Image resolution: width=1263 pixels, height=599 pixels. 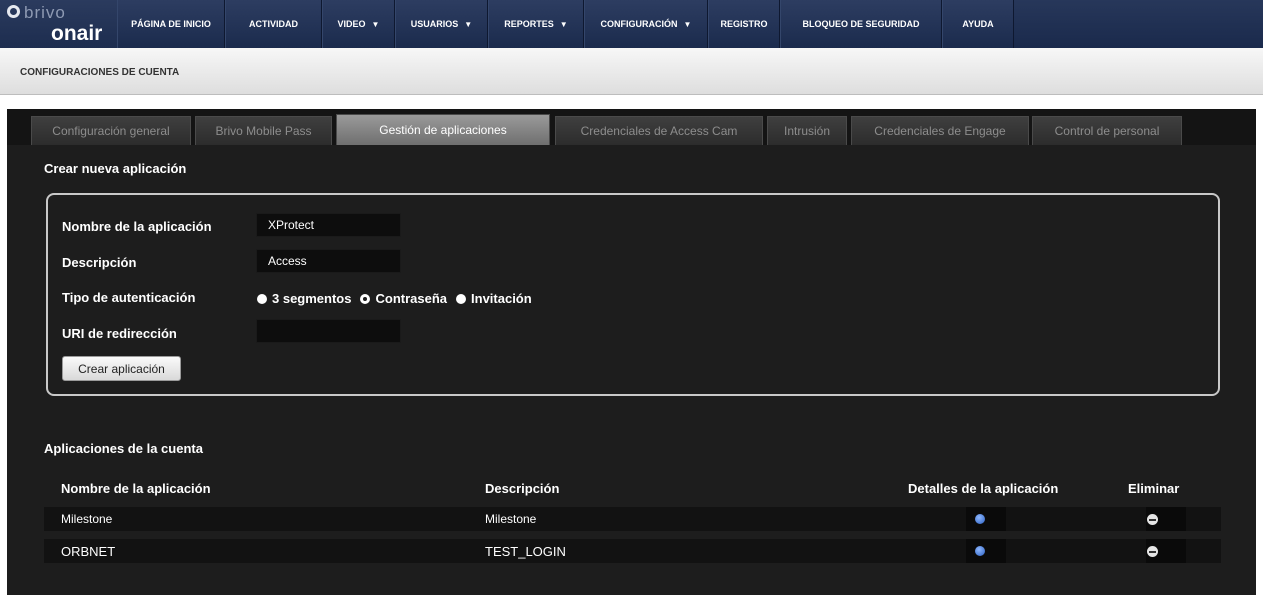 What do you see at coordinates (45, 12) in the screenshot?
I see `logo-brivo-text: brivo` at bounding box center [45, 12].